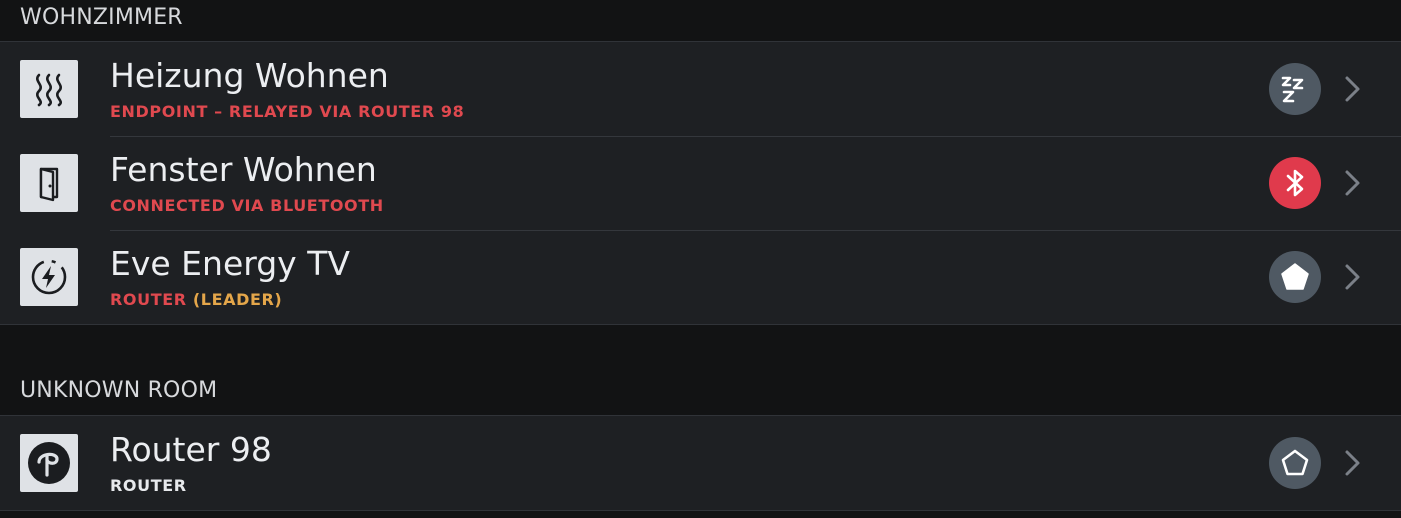 The image size is (1401, 518). What do you see at coordinates (1295, 463) in the screenshot?
I see `pentagon-outline-icon` at bounding box center [1295, 463].